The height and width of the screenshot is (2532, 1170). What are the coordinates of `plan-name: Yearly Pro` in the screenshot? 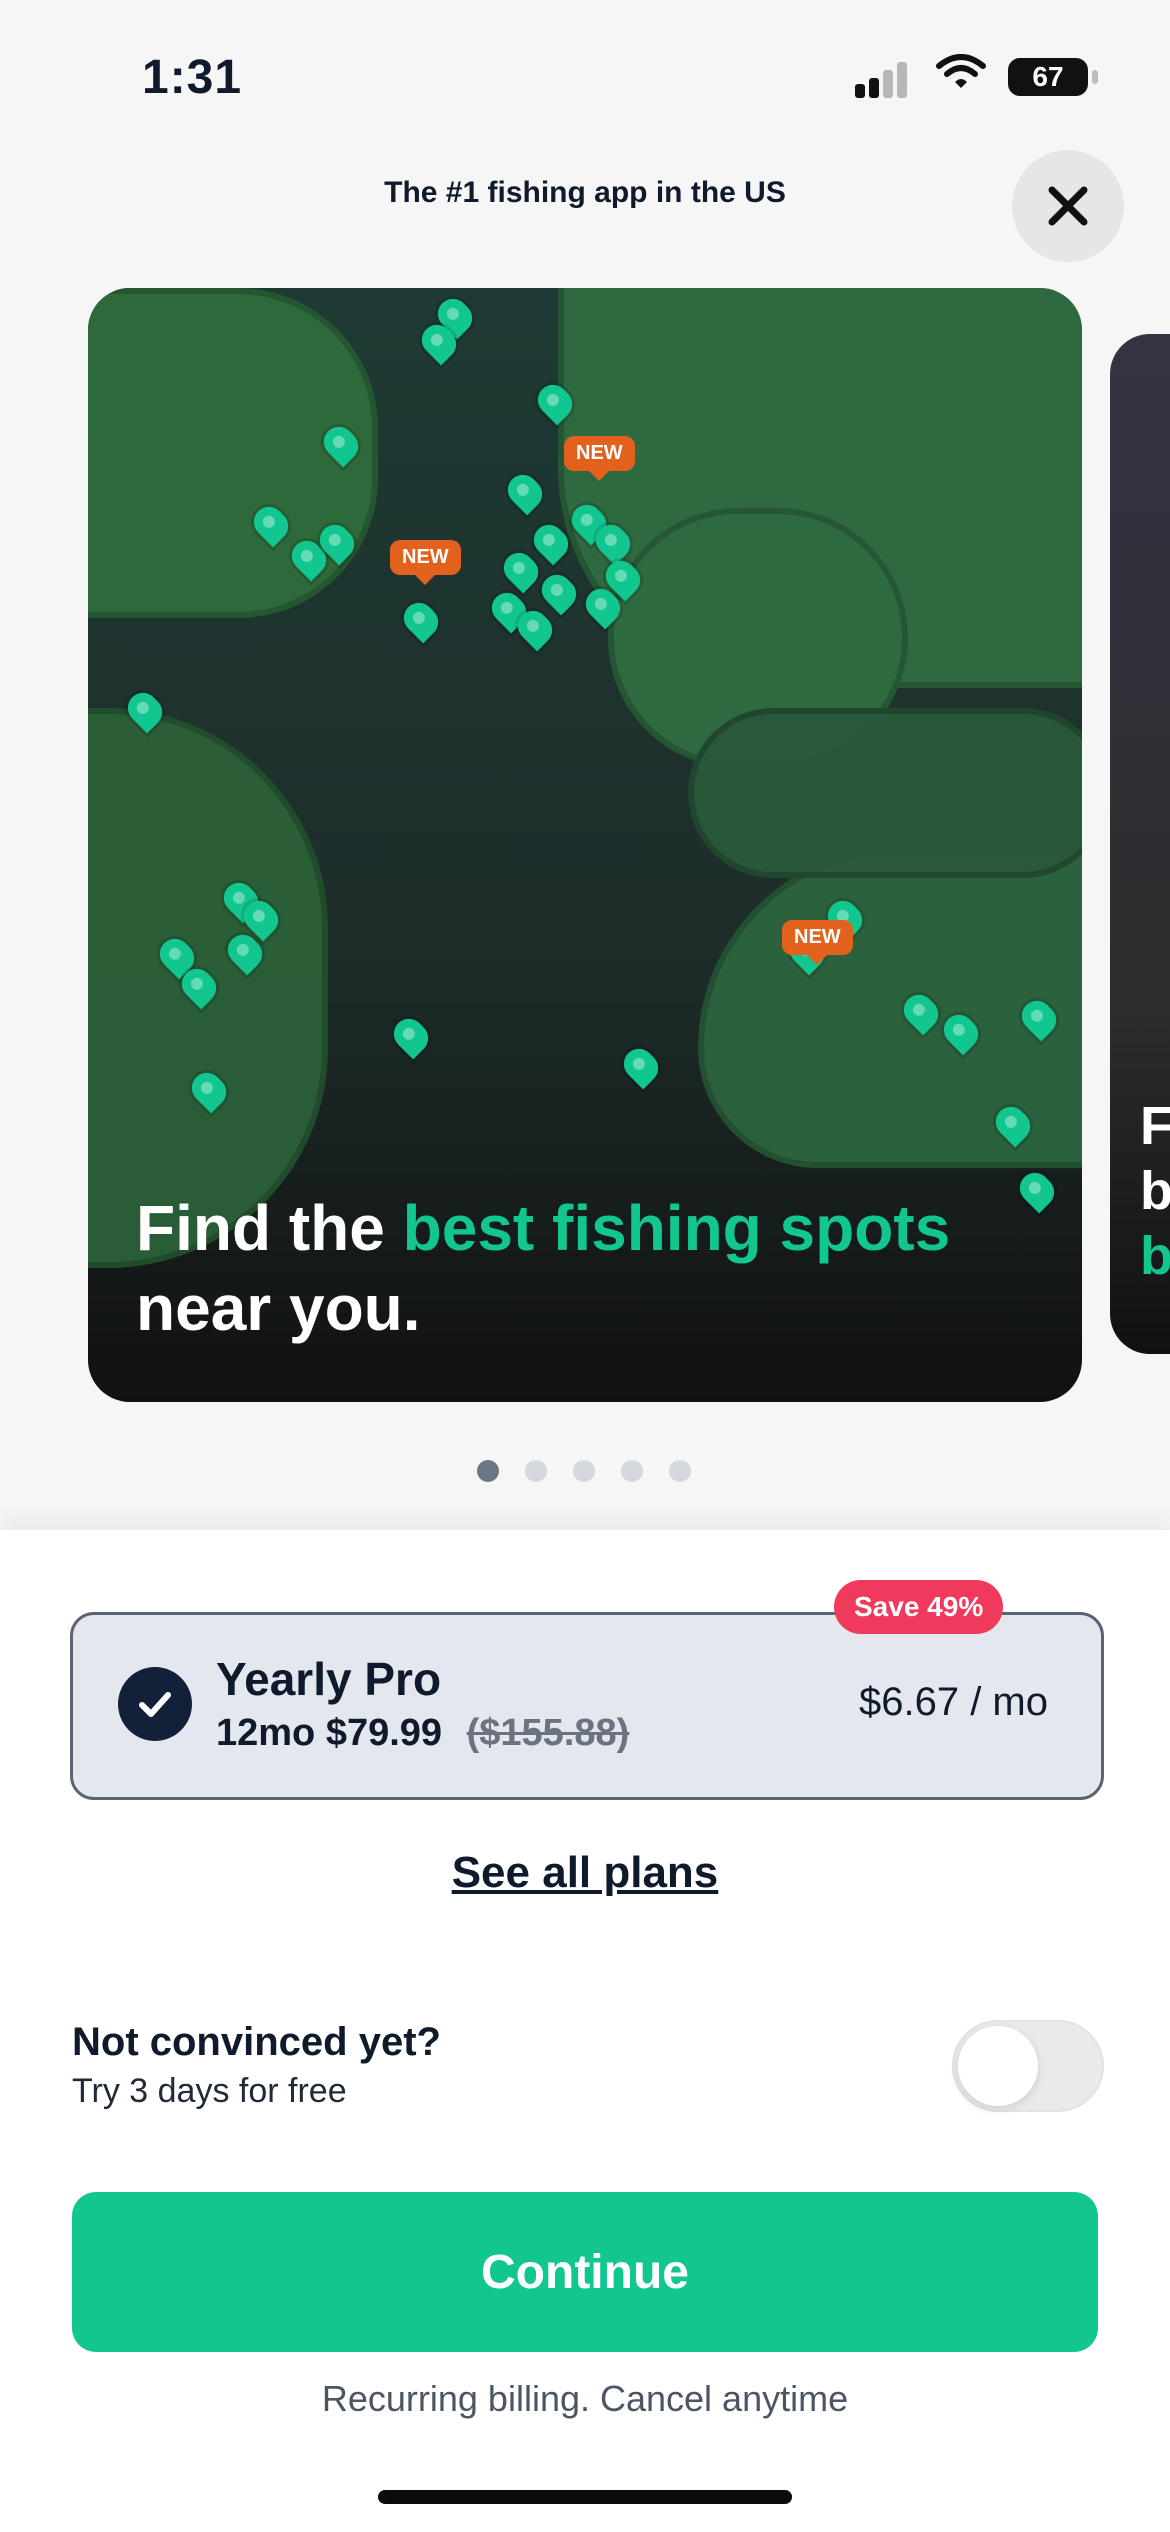 It's located at (329, 1679).